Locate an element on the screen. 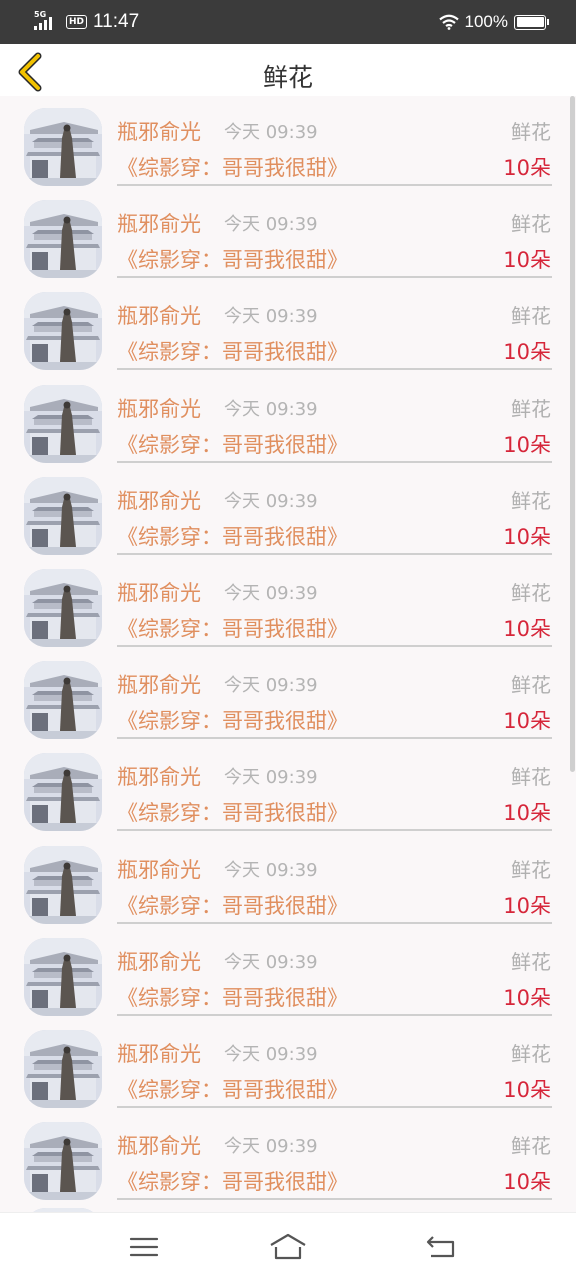 The width and height of the screenshot is (576, 1280). return-icon is located at coordinates (440, 1247).